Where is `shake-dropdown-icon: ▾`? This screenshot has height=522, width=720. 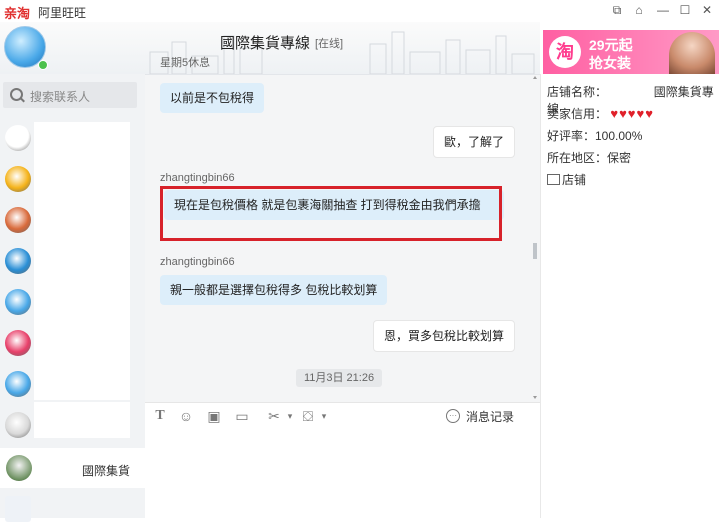
shake-dropdown-icon: ▾ is located at coordinates (324, 416).